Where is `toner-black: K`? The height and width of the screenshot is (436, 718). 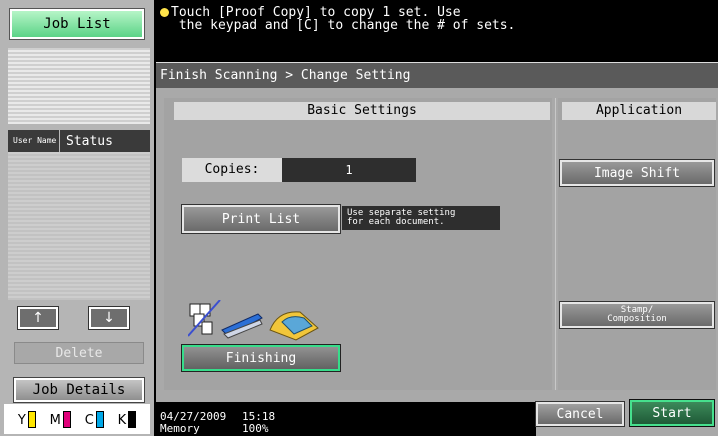
toner-black: K is located at coordinates (127, 419).